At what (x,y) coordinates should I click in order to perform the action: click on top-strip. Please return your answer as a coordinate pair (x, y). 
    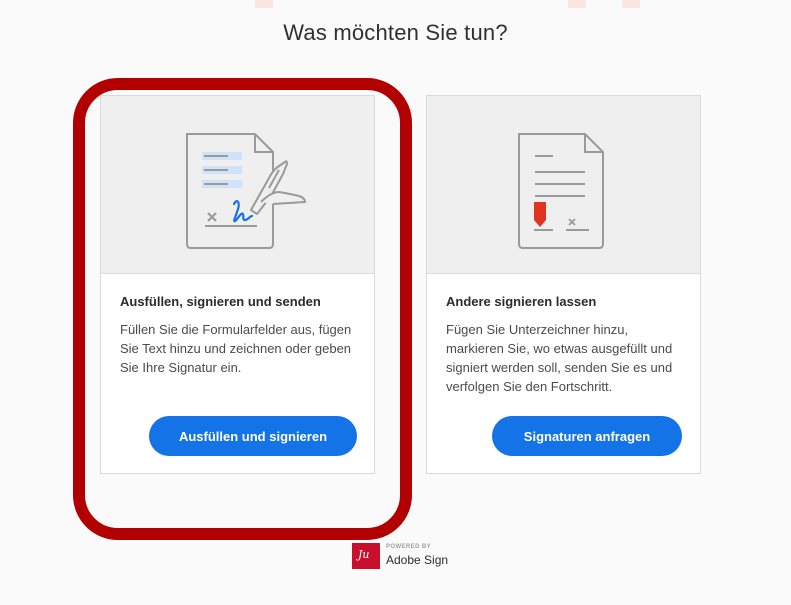
    Looking at the image, I should click on (395, 4).